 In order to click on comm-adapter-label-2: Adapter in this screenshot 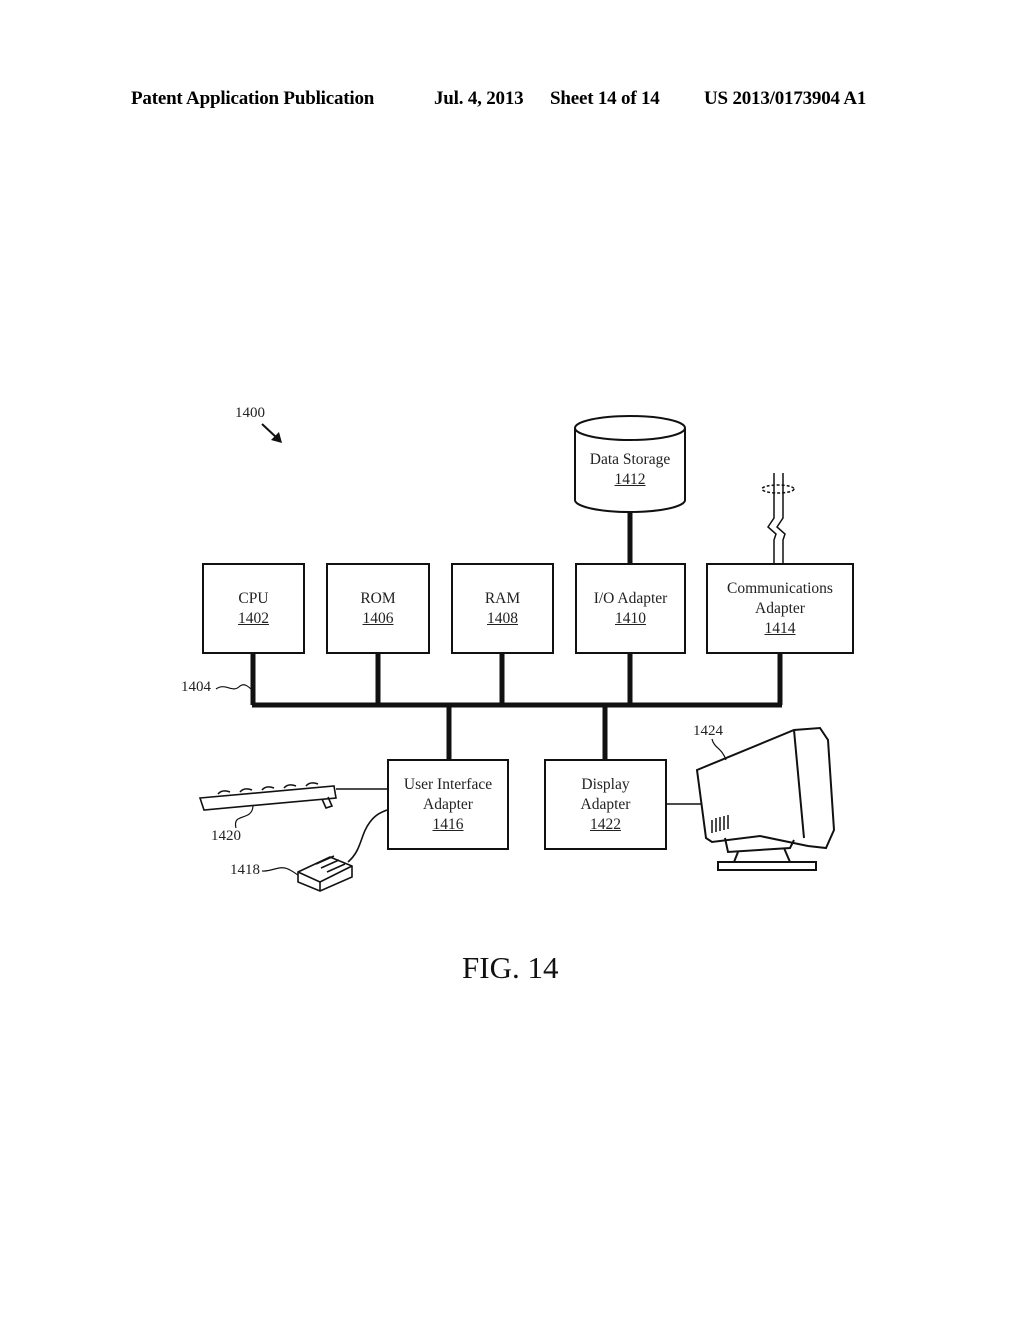, I will do `click(780, 608)`.